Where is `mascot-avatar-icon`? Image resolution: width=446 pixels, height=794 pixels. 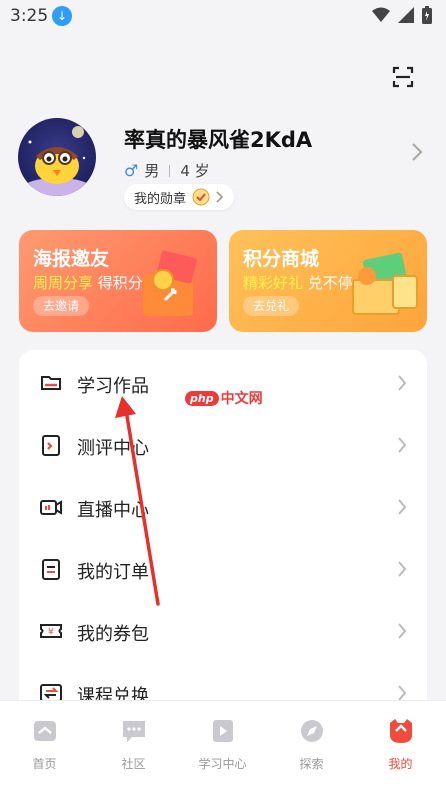
mascot-avatar-icon is located at coordinates (57, 161).